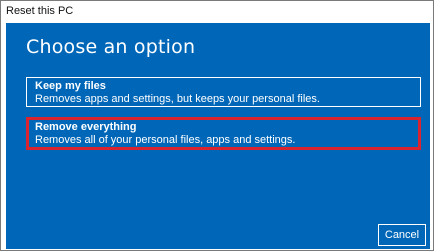  I want to click on title-bar: Reset this PC, so click(217, 12).